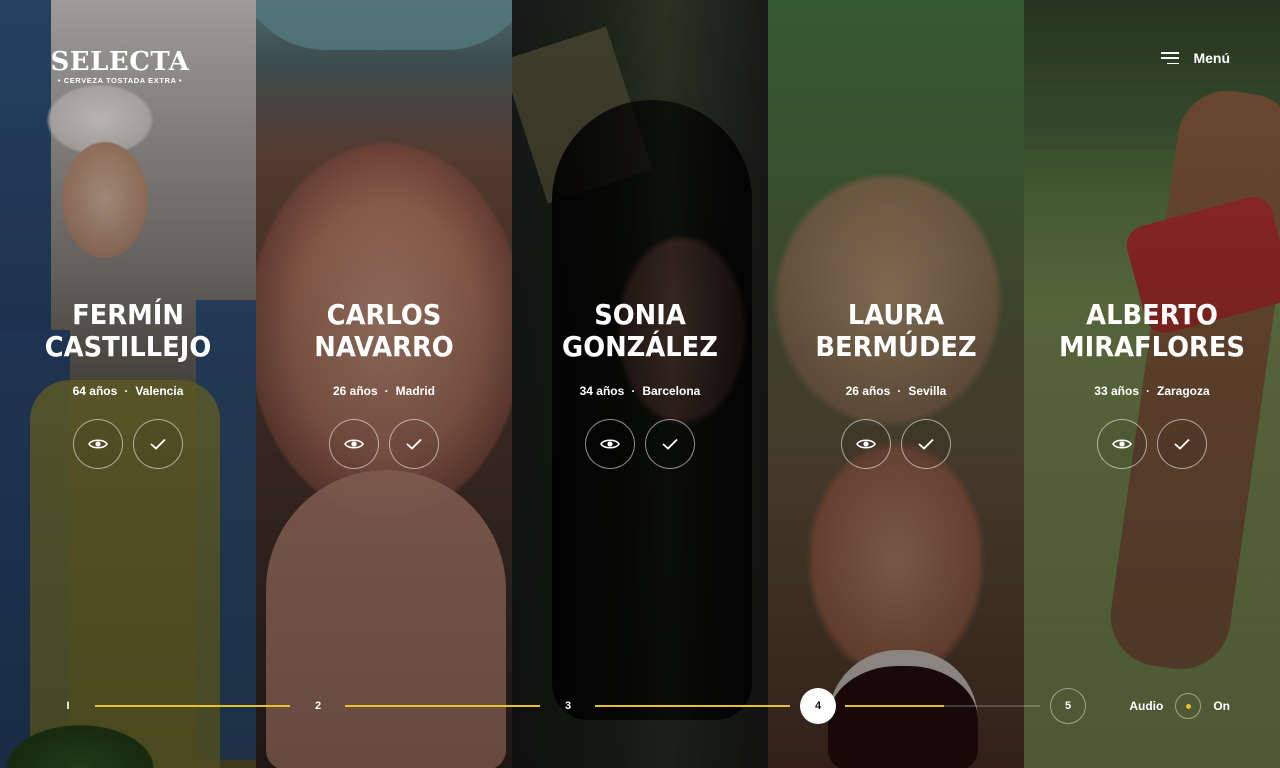 The image size is (1280, 768). Describe the element at coordinates (1146, 706) in the screenshot. I see `audio-label: Audio` at that location.